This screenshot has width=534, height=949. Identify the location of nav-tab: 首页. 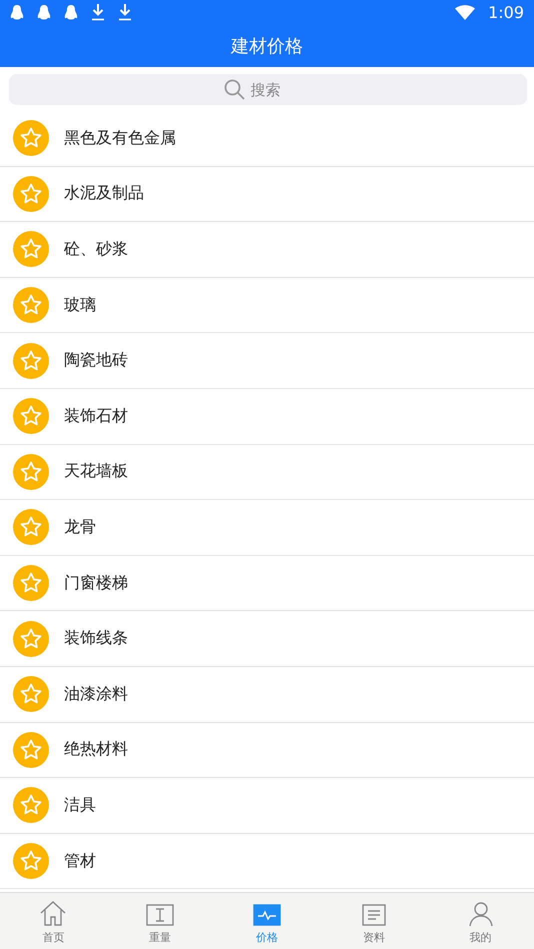
(53, 921).